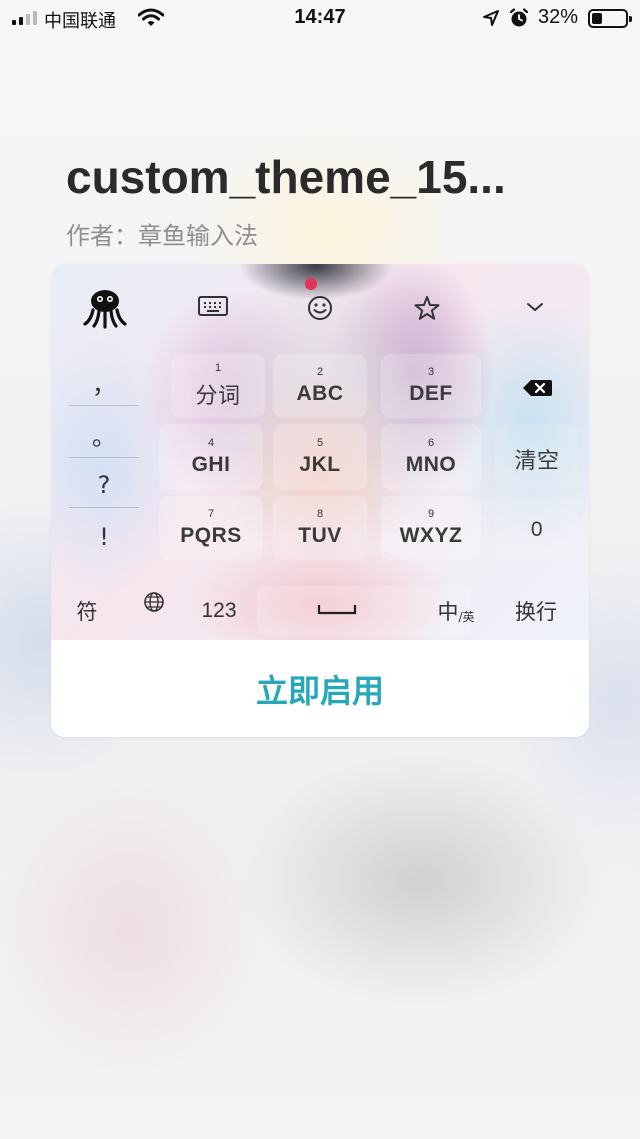 This screenshot has width=640, height=1139. What do you see at coordinates (537, 388) in the screenshot?
I see `backspace-icon` at bounding box center [537, 388].